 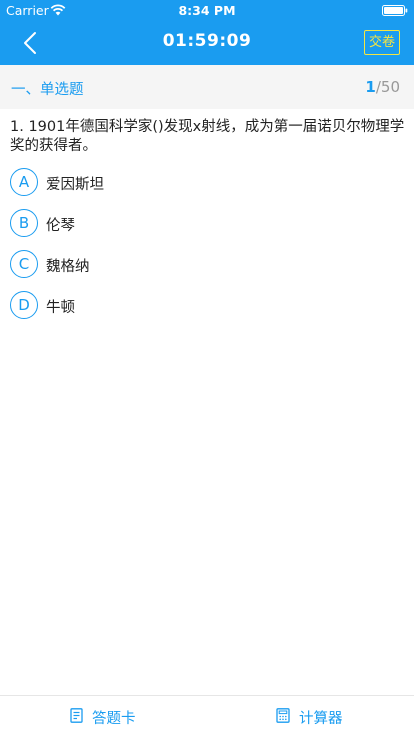 I want to click on answer-card-button: 答题卡, so click(x=115, y=716).